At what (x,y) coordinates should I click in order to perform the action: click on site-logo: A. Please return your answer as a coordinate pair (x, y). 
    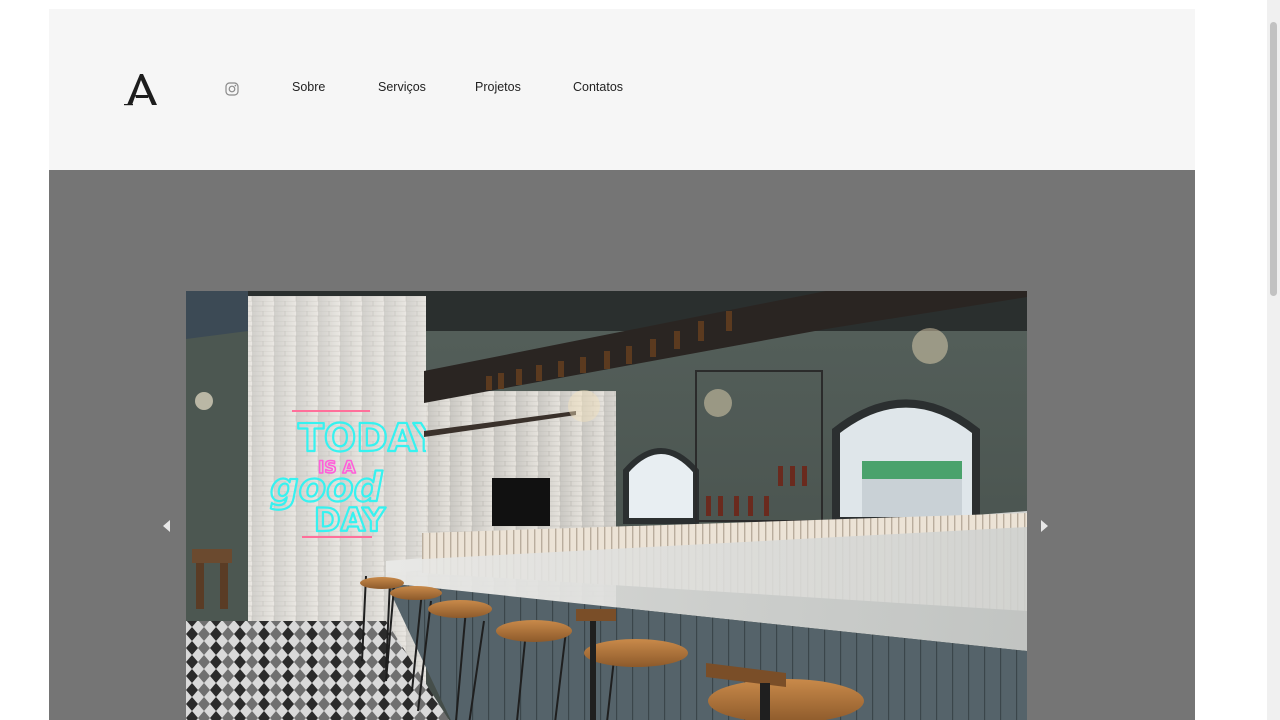
    Looking at the image, I should click on (142, 89).